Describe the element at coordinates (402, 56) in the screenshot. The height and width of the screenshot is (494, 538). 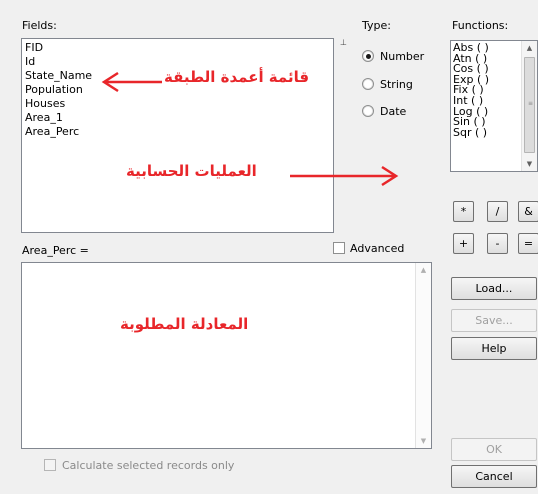
I see `type-number-label: Number` at that location.